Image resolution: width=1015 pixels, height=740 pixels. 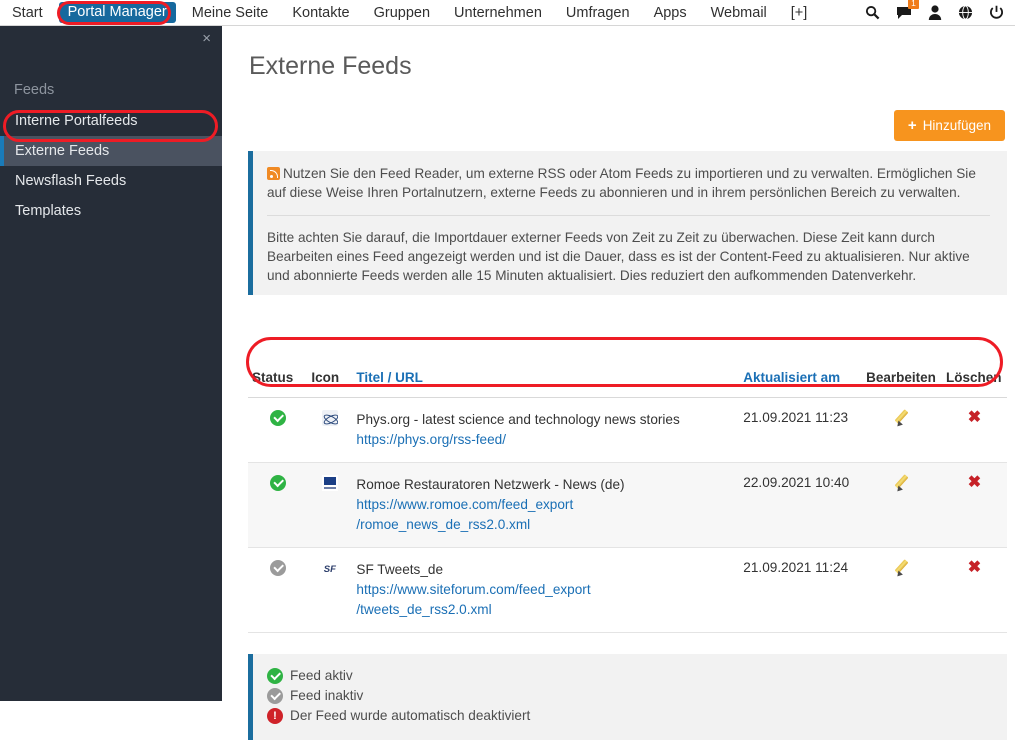 What do you see at coordinates (996, 12) in the screenshot?
I see `power-icon` at bounding box center [996, 12].